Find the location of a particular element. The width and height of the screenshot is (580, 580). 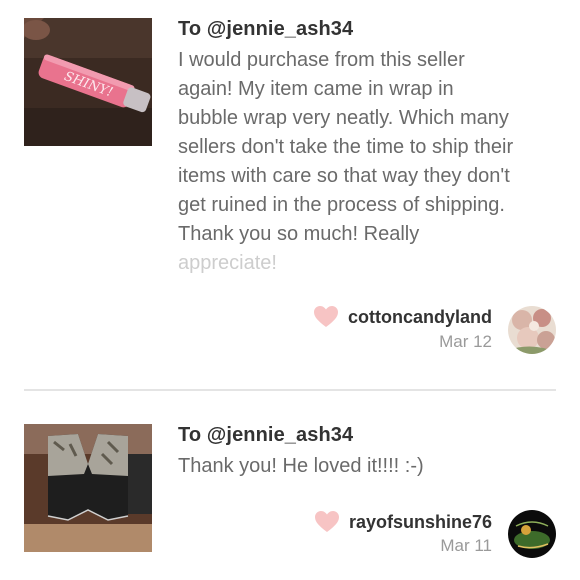

review-text-line: bubble wrap very neatly. Which many is located at coordinates (343, 118).